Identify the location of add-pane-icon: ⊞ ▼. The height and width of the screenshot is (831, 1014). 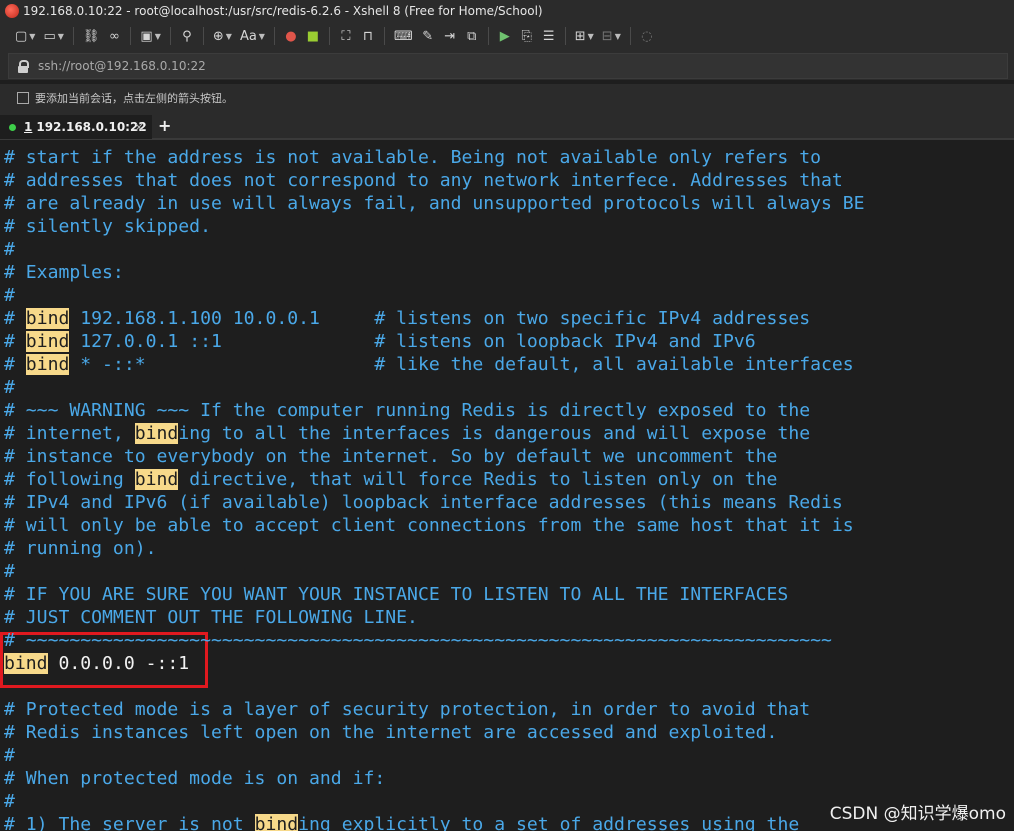
(584, 36).